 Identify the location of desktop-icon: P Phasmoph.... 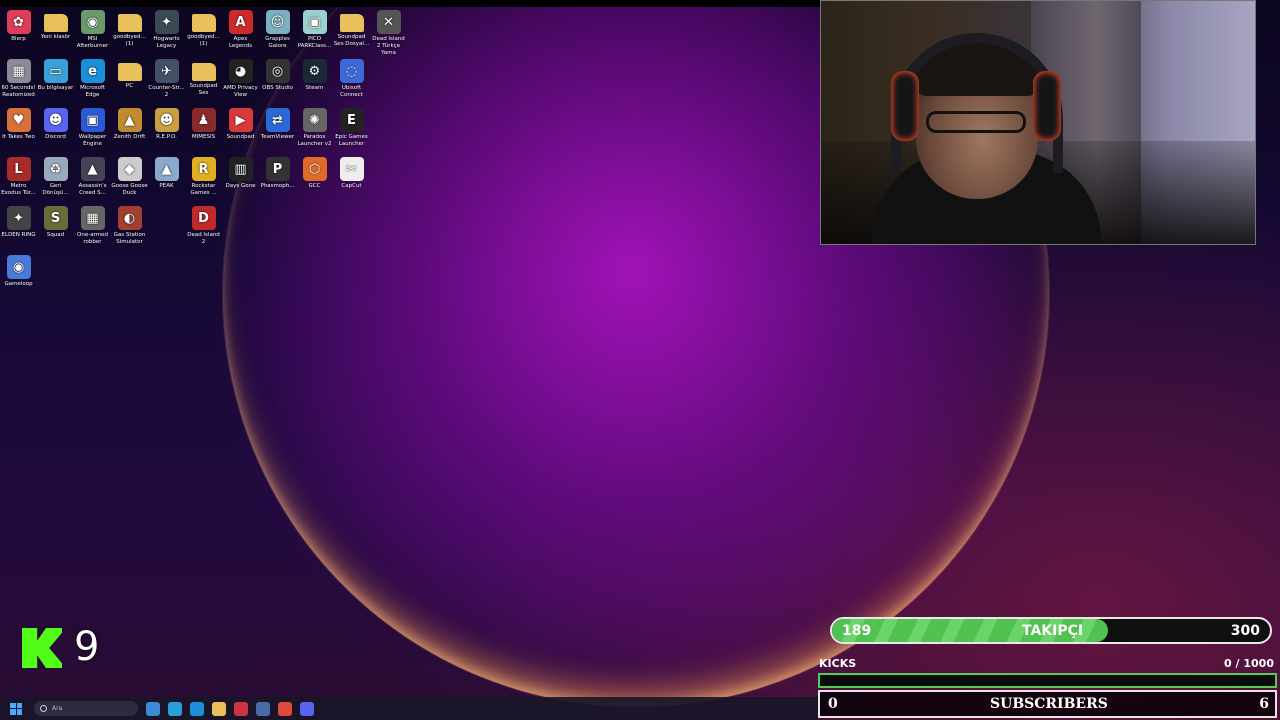
(277, 173).